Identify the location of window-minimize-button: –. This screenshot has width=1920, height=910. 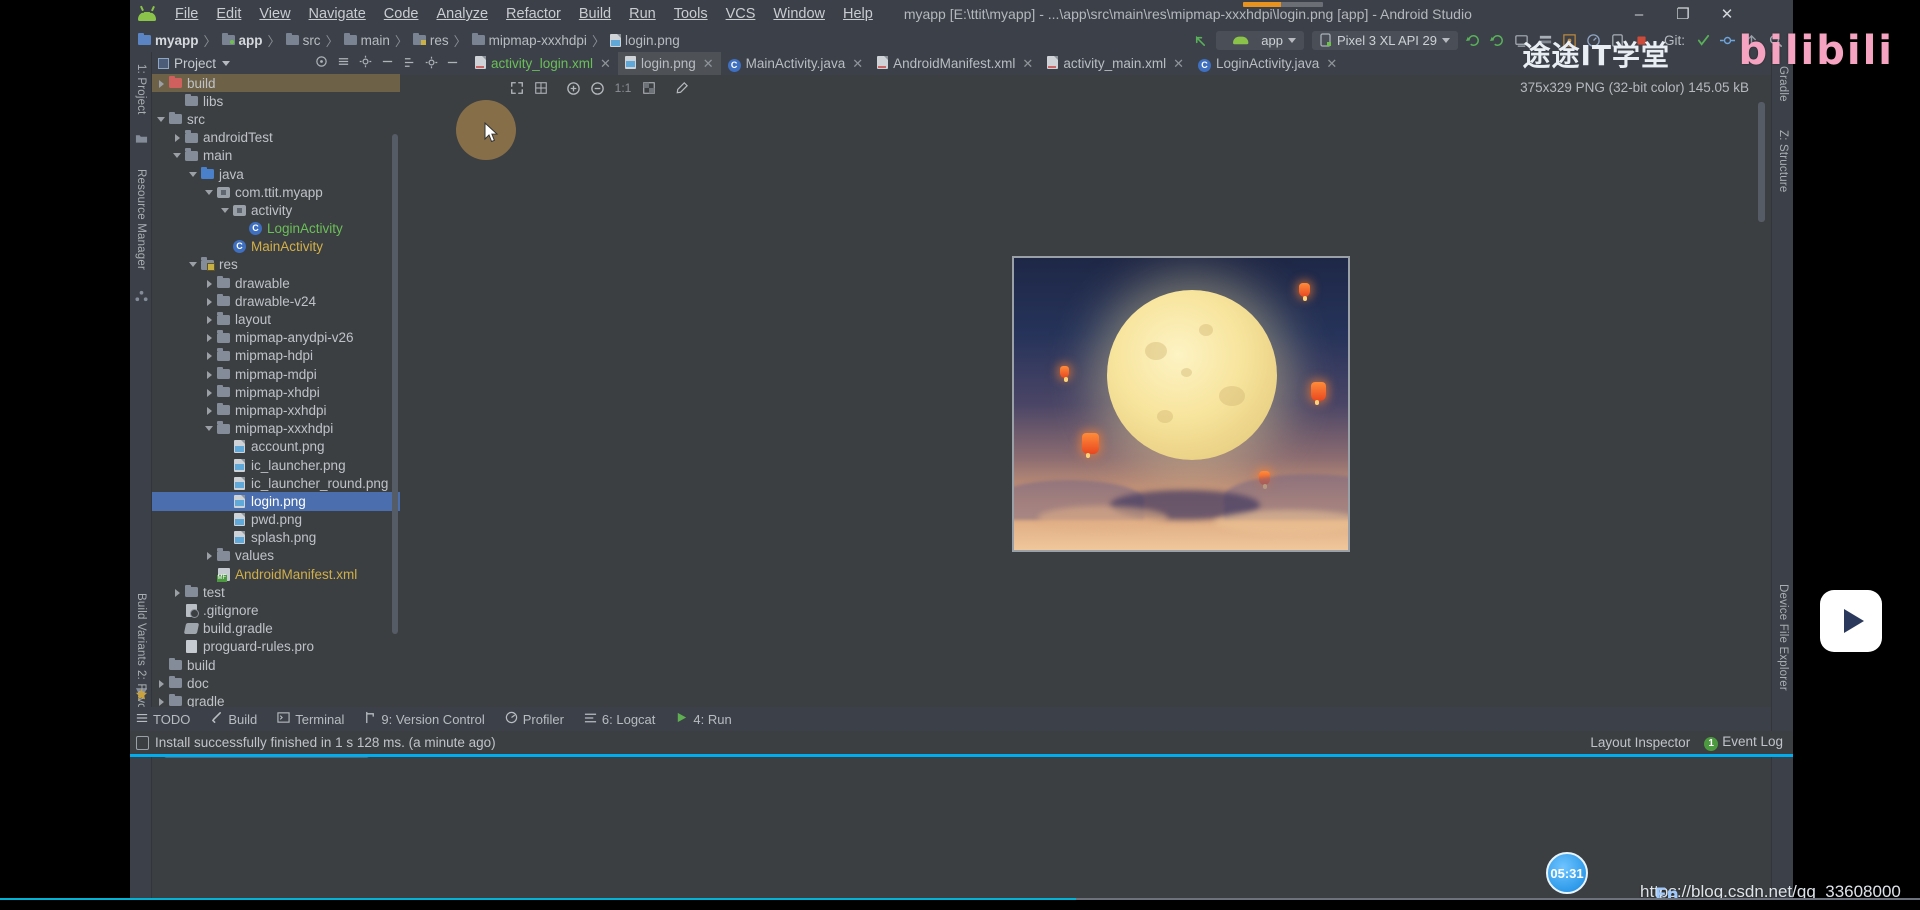
(1639, 14).